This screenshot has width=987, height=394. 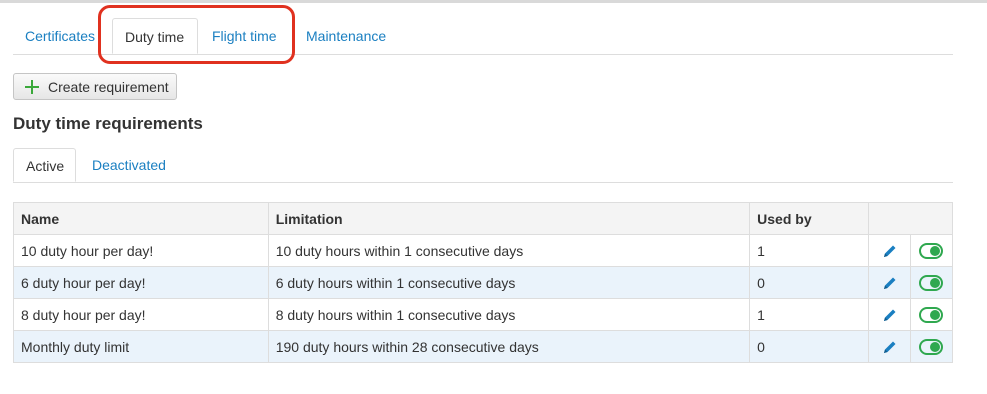 What do you see at coordinates (108, 123) in the screenshot?
I see `page-title: Duty time requirements` at bounding box center [108, 123].